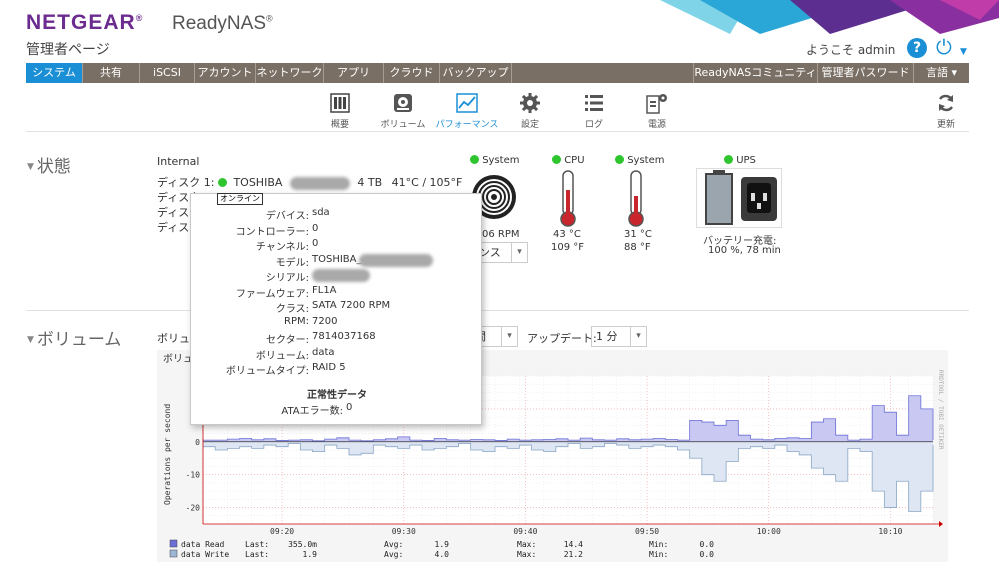 The height and width of the screenshot is (562, 999). Describe the element at coordinates (573, 554) in the screenshot. I see `legend-text: 21.2` at that location.